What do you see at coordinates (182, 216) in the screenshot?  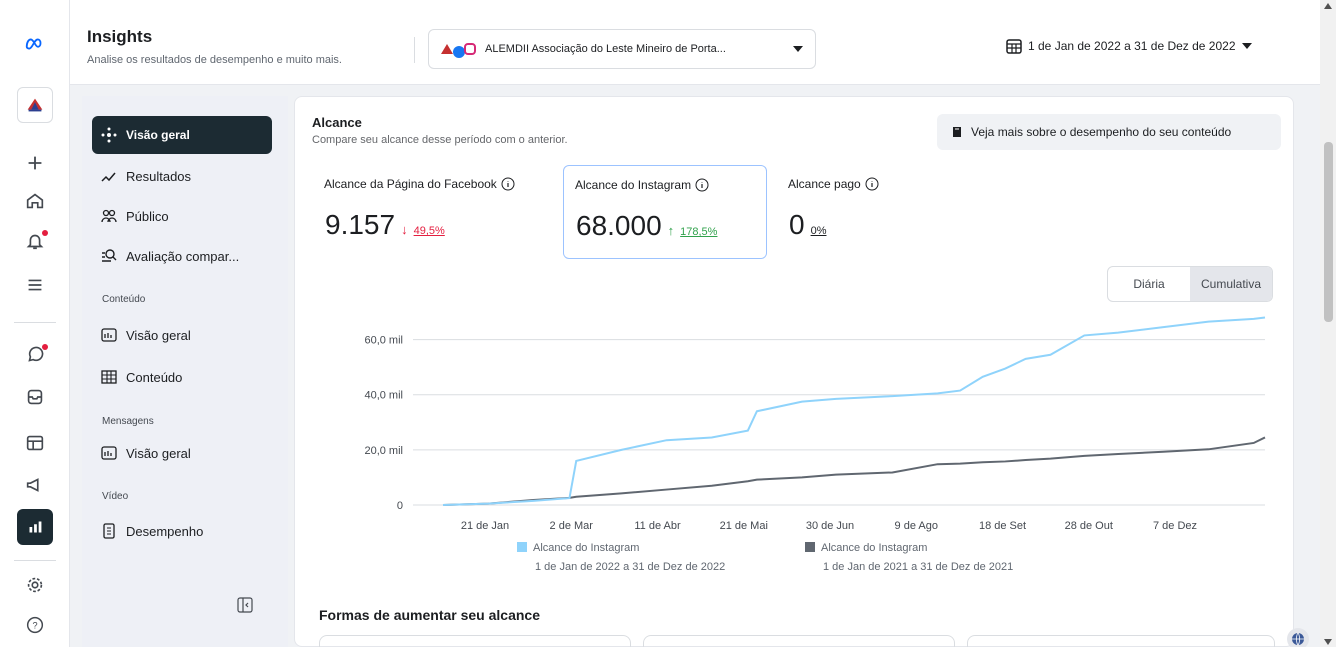 I see `sidebar-item-audience: Público` at bounding box center [182, 216].